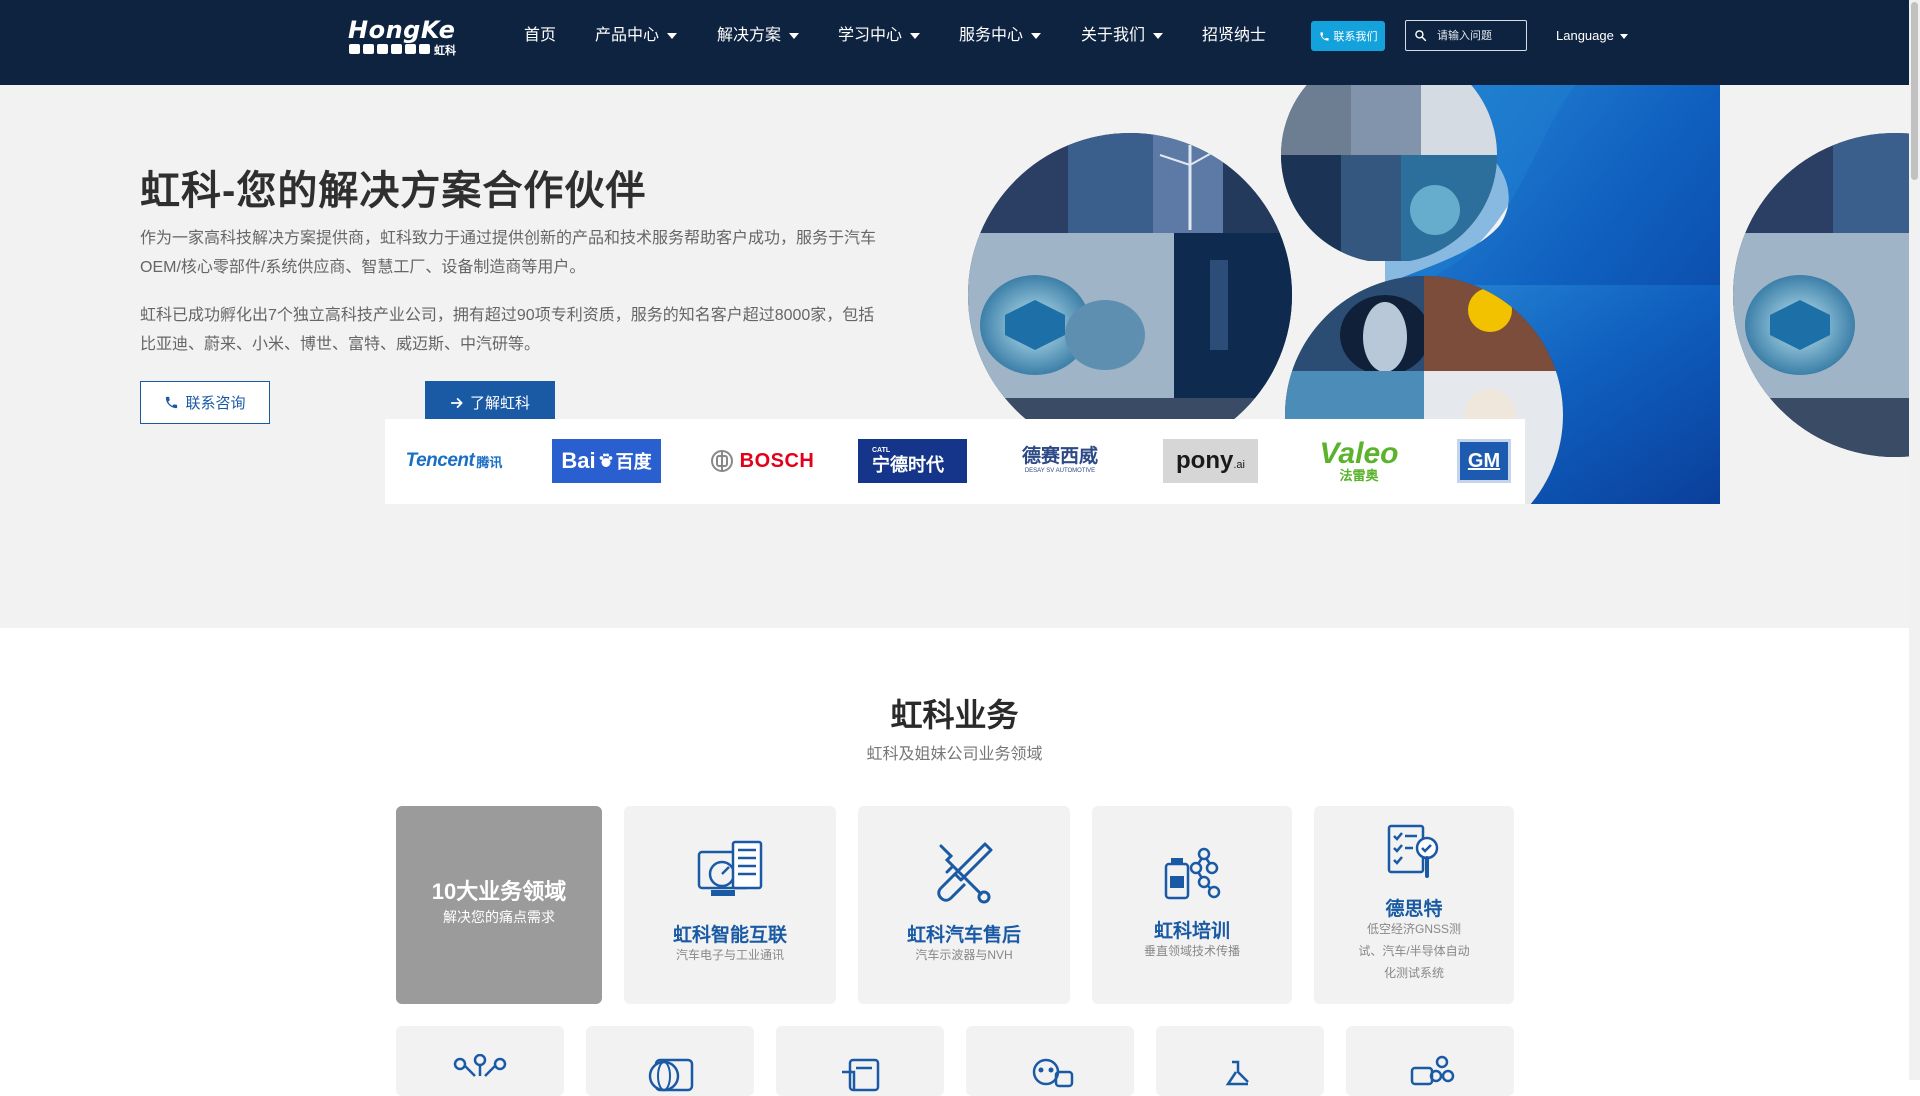 Image resolution: width=1920 pixels, height=1096 pixels. I want to click on nav-services: 服务中心, so click(1000, 36).